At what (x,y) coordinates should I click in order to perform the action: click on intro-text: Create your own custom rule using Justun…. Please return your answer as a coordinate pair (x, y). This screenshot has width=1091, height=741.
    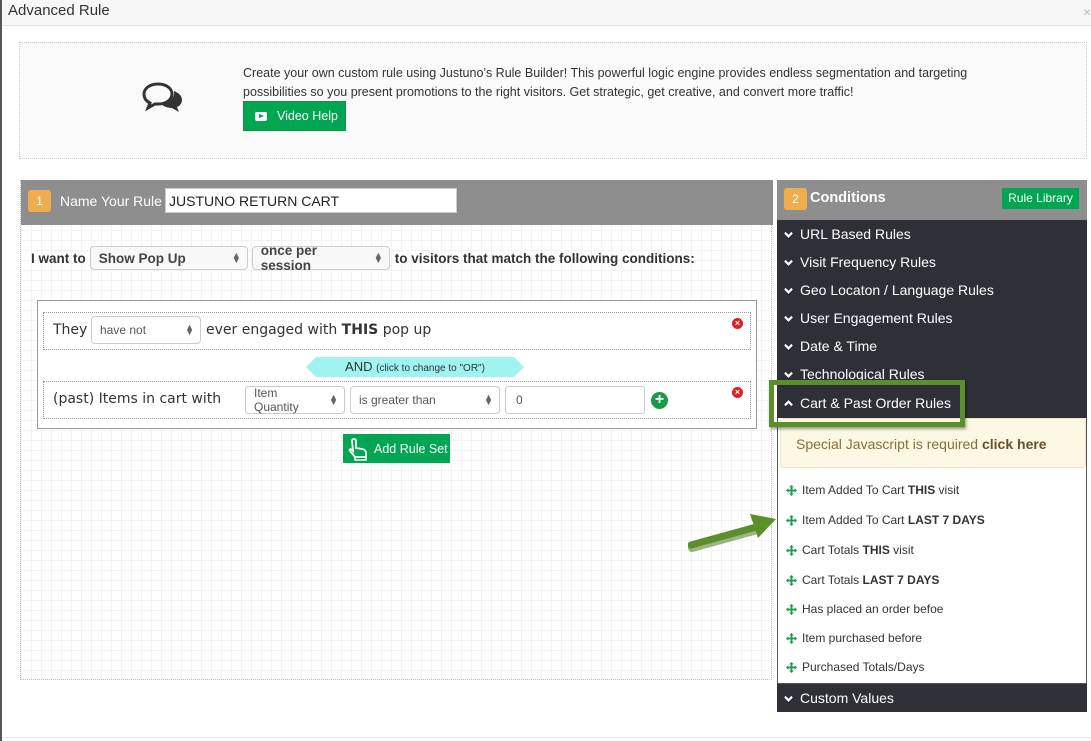
    Looking at the image, I should click on (605, 82).